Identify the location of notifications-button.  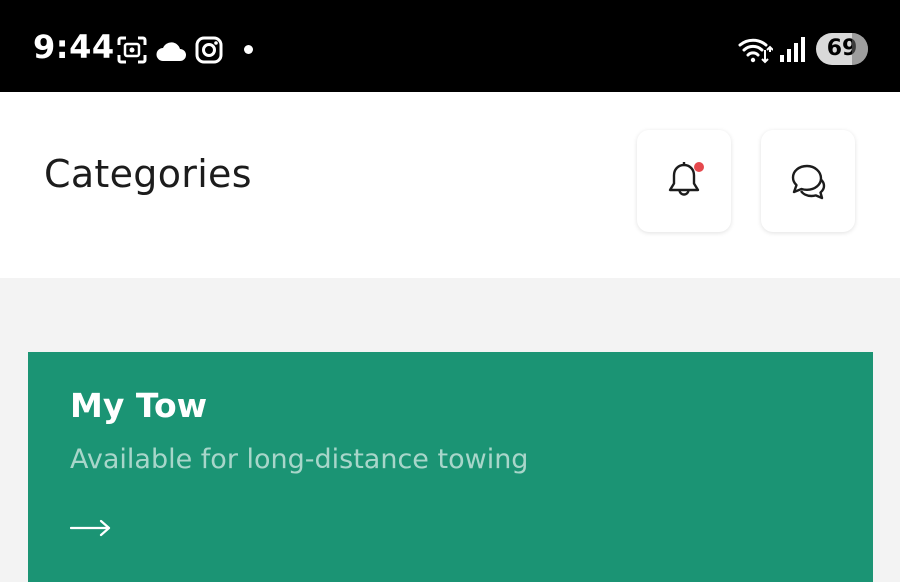
(684, 181).